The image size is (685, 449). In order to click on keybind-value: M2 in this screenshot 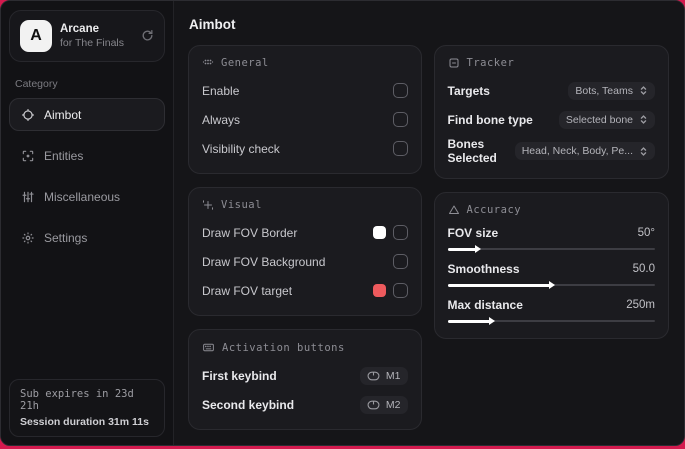, I will do `click(393, 404)`.